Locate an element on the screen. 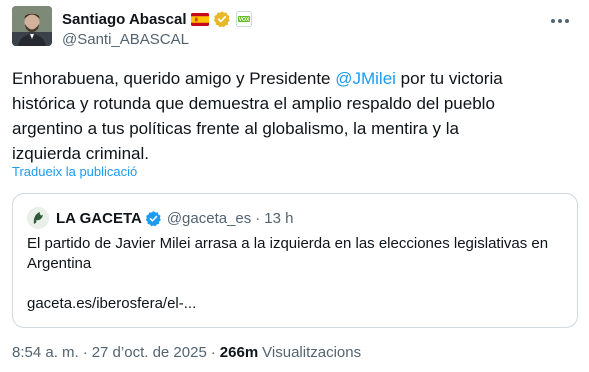  svg-text: VOX is located at coordinates (244, 20).